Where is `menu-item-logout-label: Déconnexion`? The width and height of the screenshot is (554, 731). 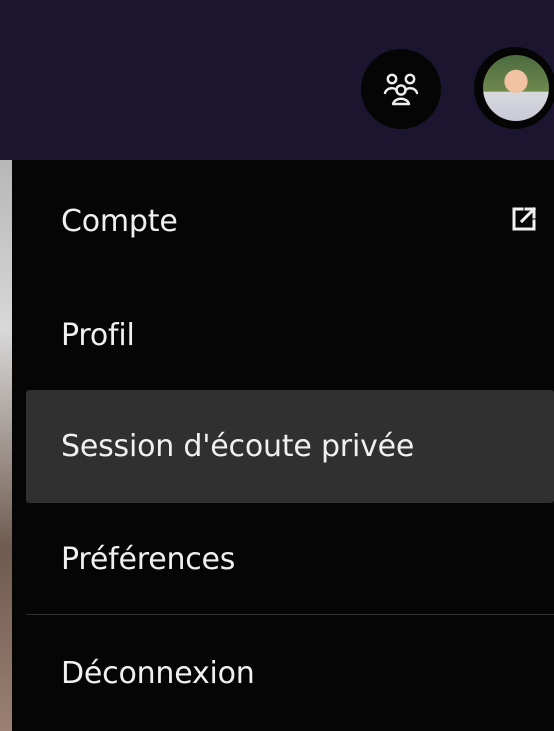
menu-item-logout-label: Déconnexion is located at coordinates (158, 673).